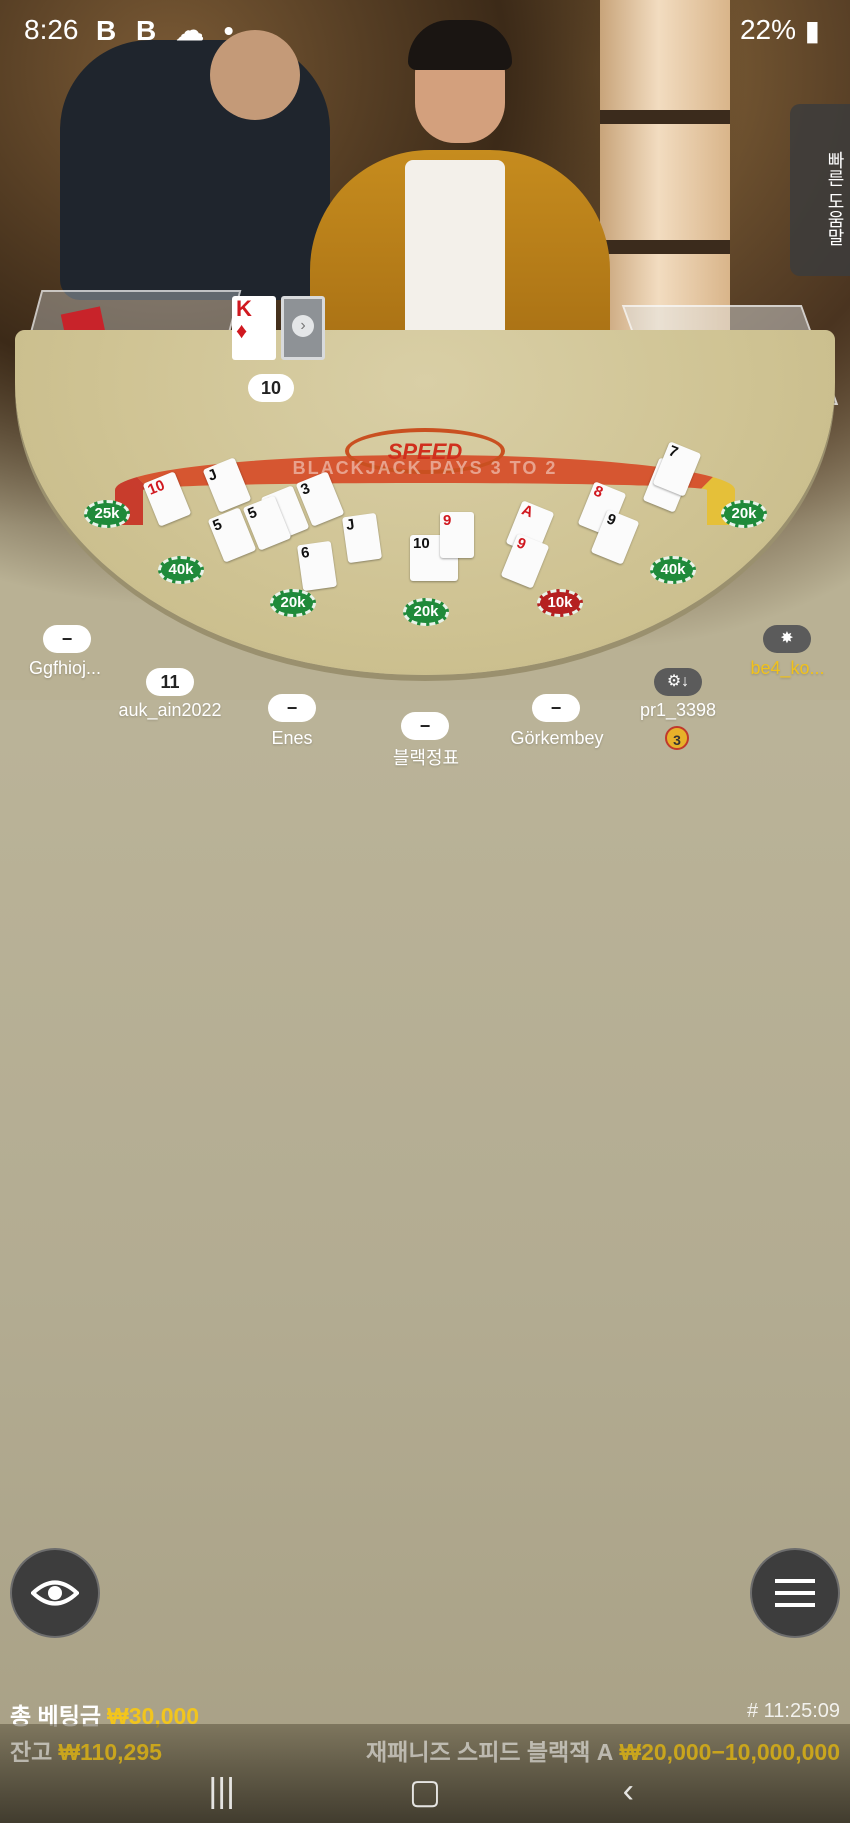  What do you see at coordinates (815, 30) in the screenshot?
I see `battery-icon: ▮` at bounding box center [815, 30].